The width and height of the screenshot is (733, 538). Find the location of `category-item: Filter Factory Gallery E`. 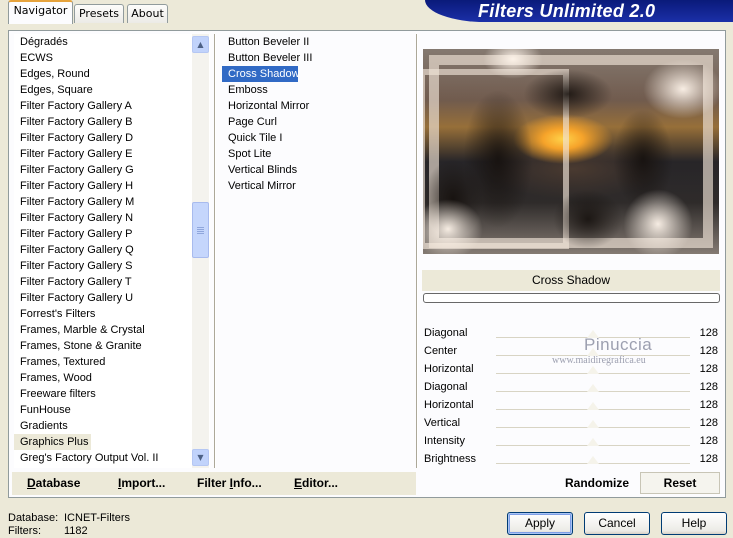

category-item: Filter Factory Gallery E is located at coordinates (112, 154).